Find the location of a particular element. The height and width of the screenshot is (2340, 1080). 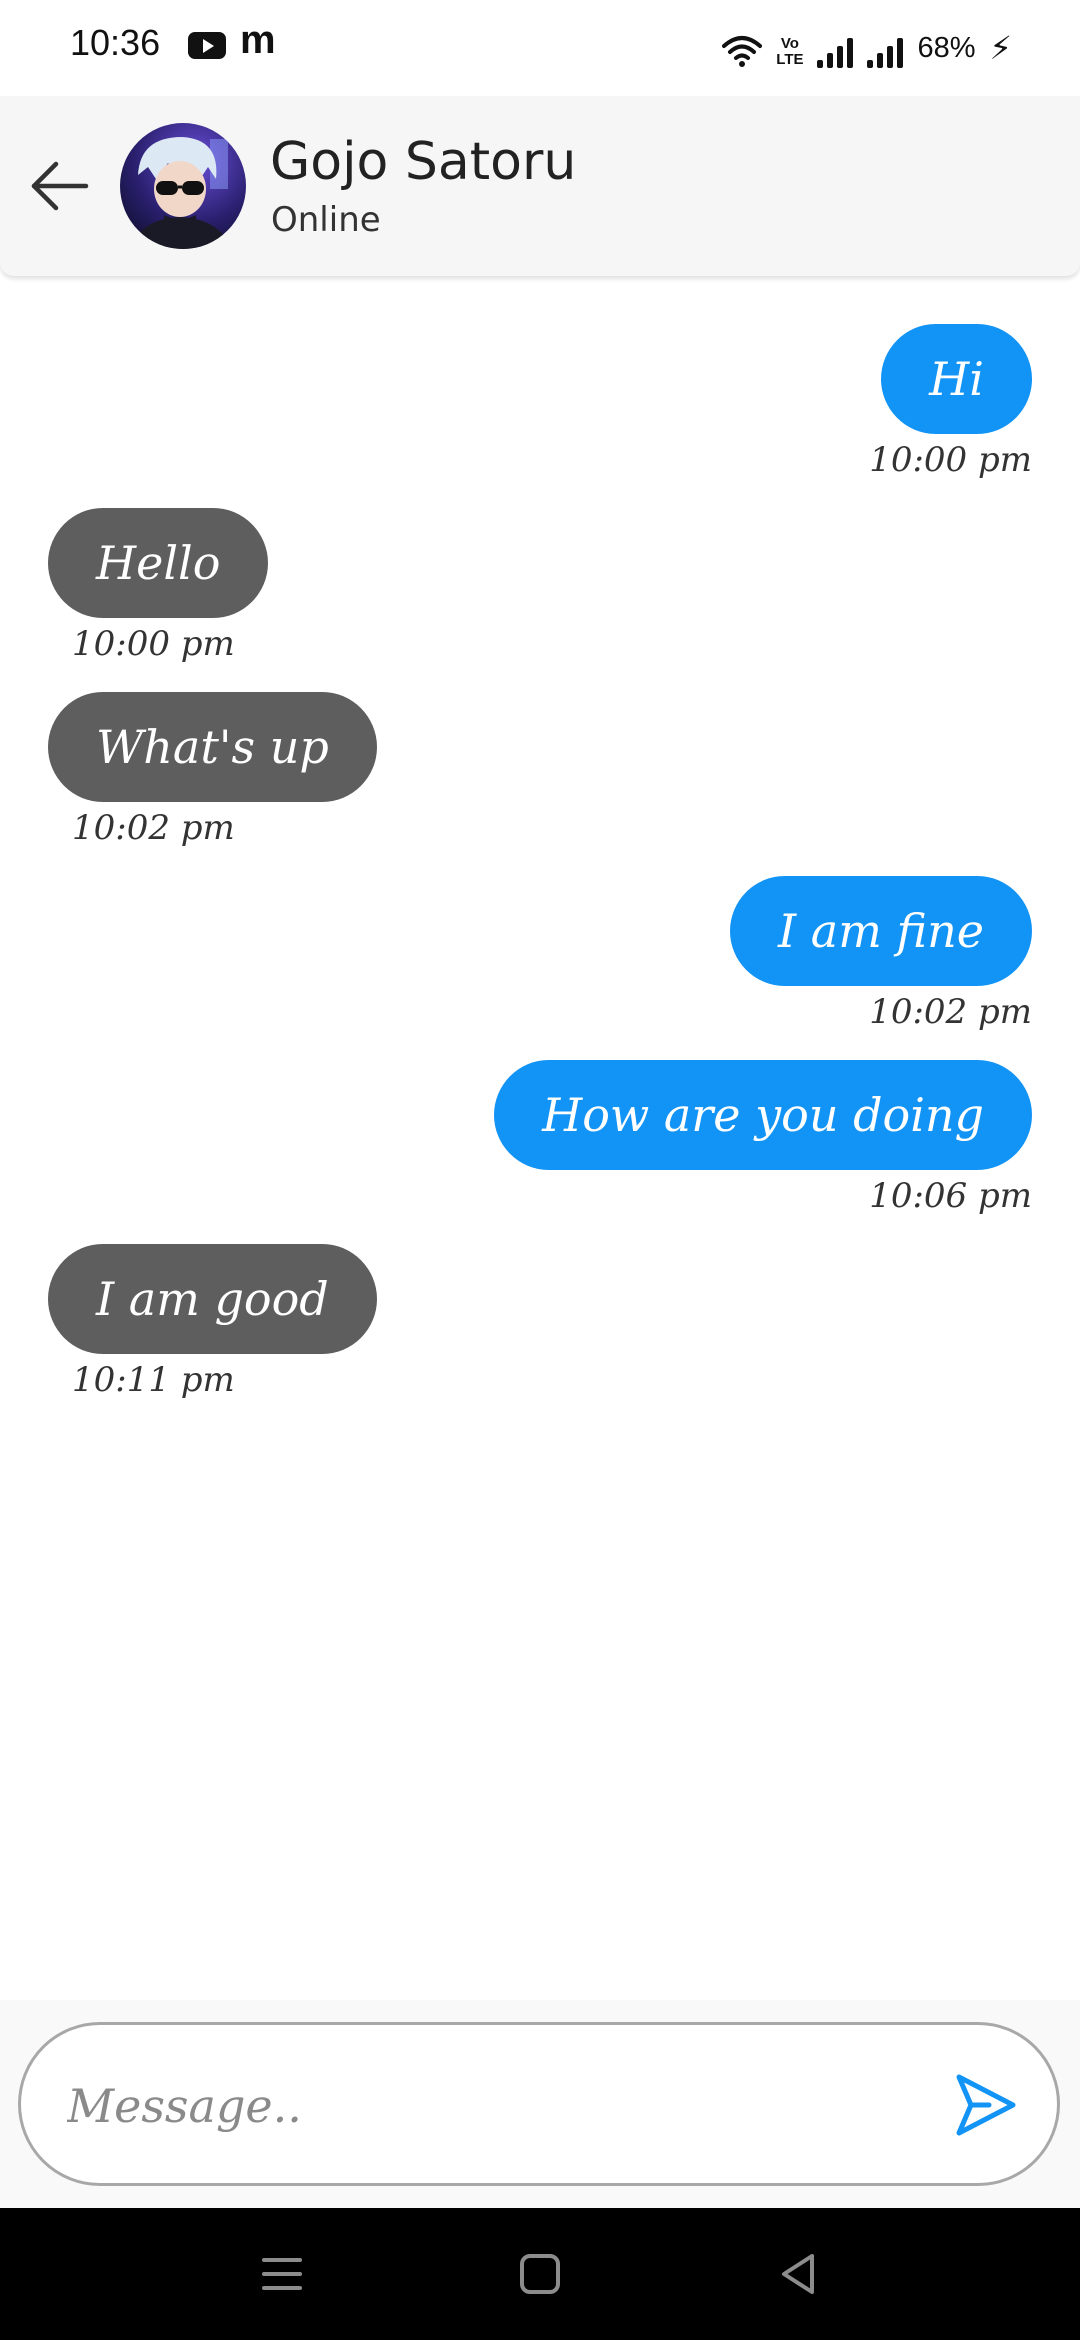

volte-bottom-label: LTE is located at coordinates (790, 59).